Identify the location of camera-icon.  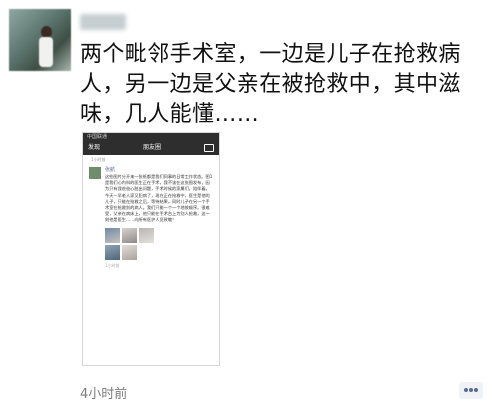
(209, 148).